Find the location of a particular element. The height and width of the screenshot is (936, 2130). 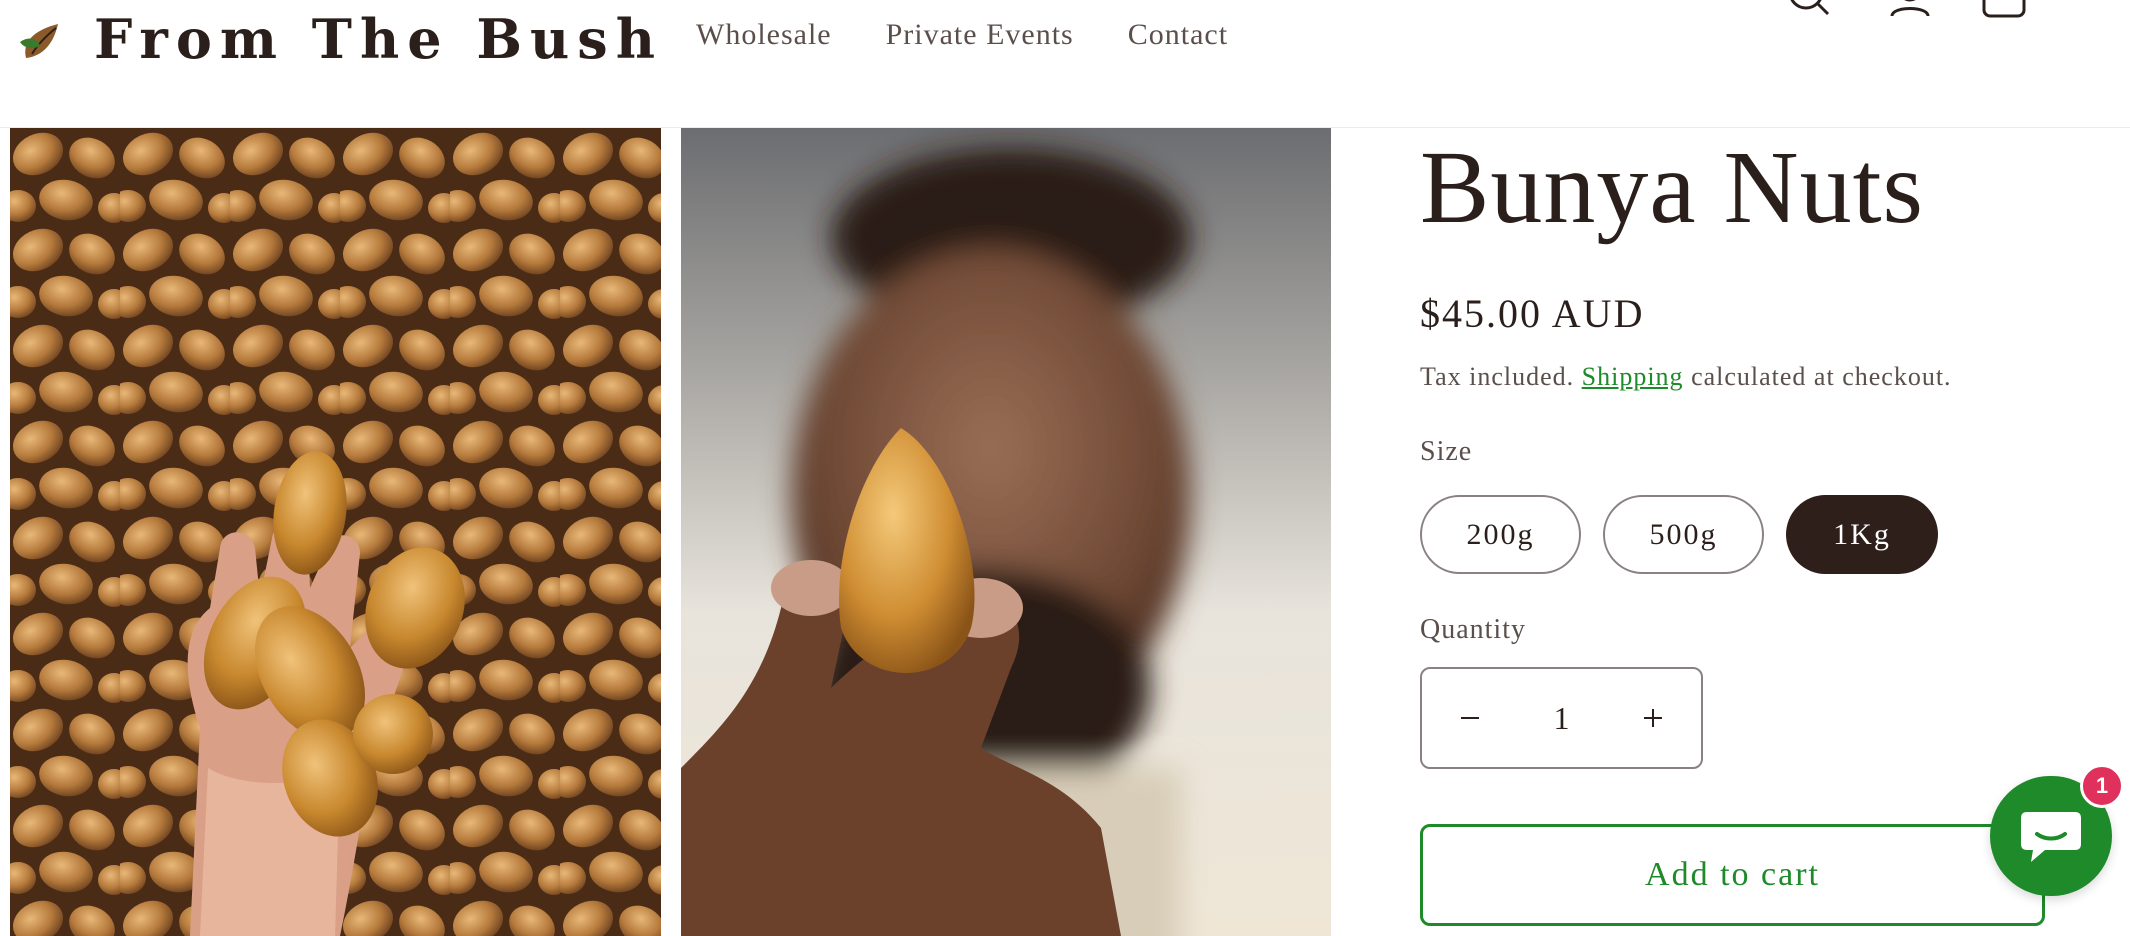

shipping-link: Shipping is located at coordinates (1633, 376).